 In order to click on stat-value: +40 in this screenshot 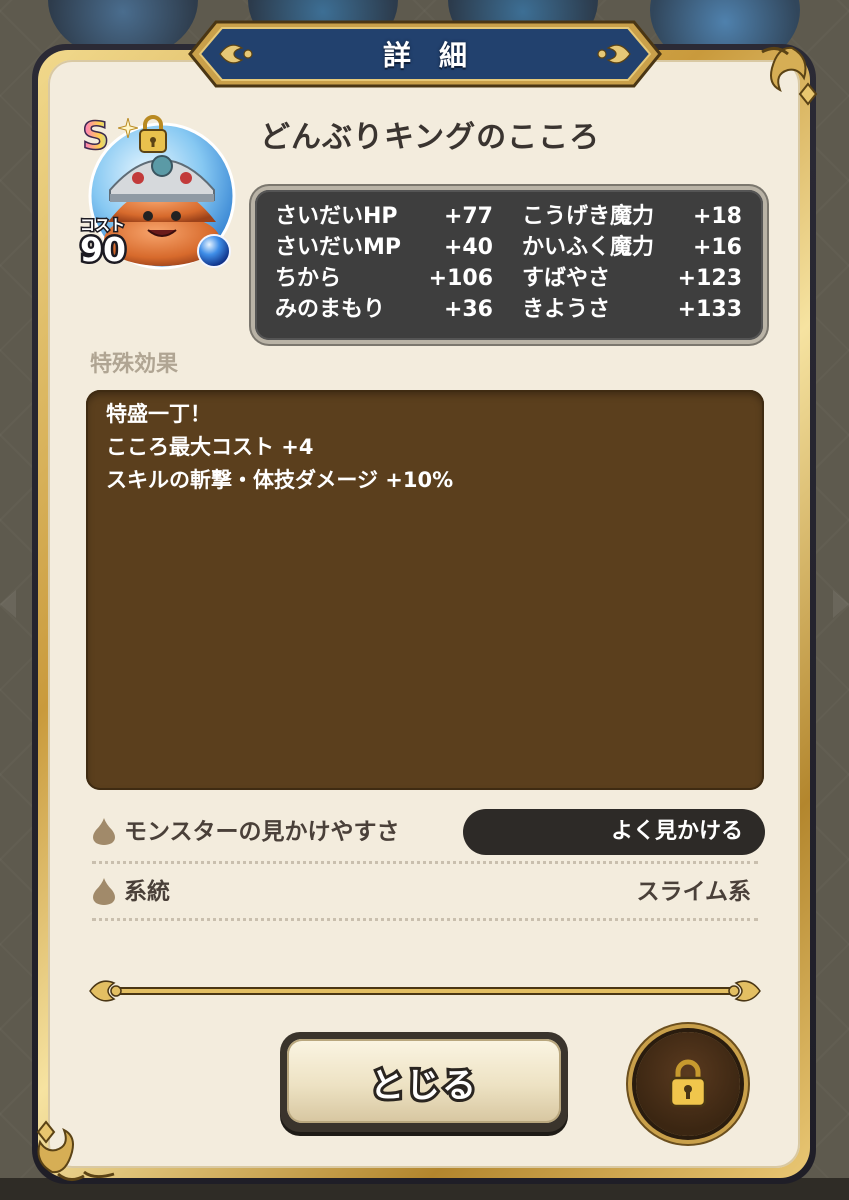, I will do `click(468, 247)`.